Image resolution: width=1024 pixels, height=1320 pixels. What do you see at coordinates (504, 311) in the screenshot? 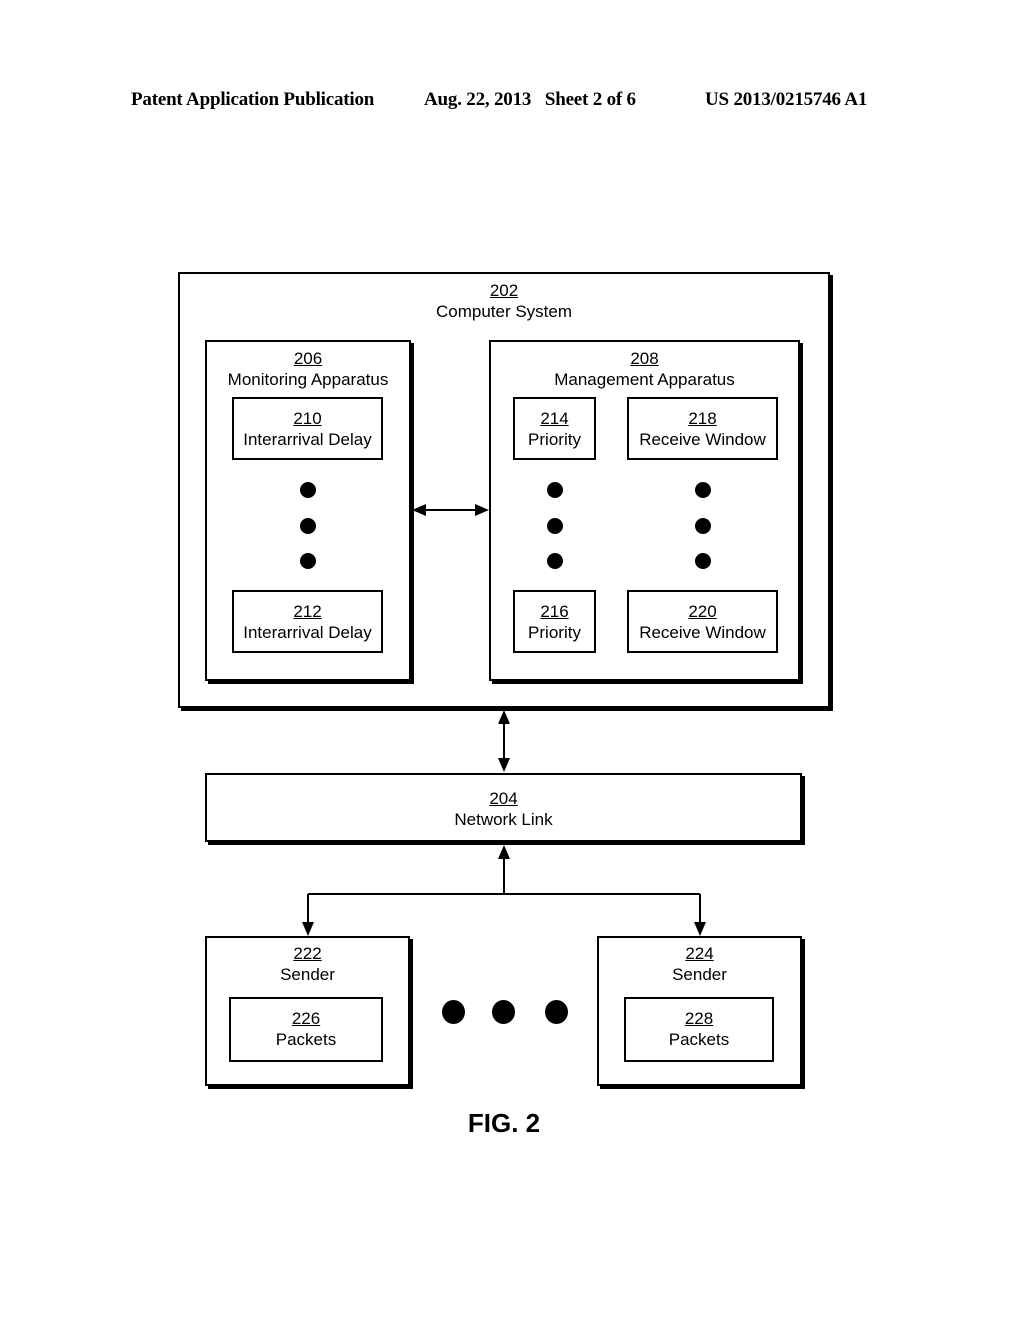
I see `computer-system-label: Computer System` at bounding box center [504, 311].